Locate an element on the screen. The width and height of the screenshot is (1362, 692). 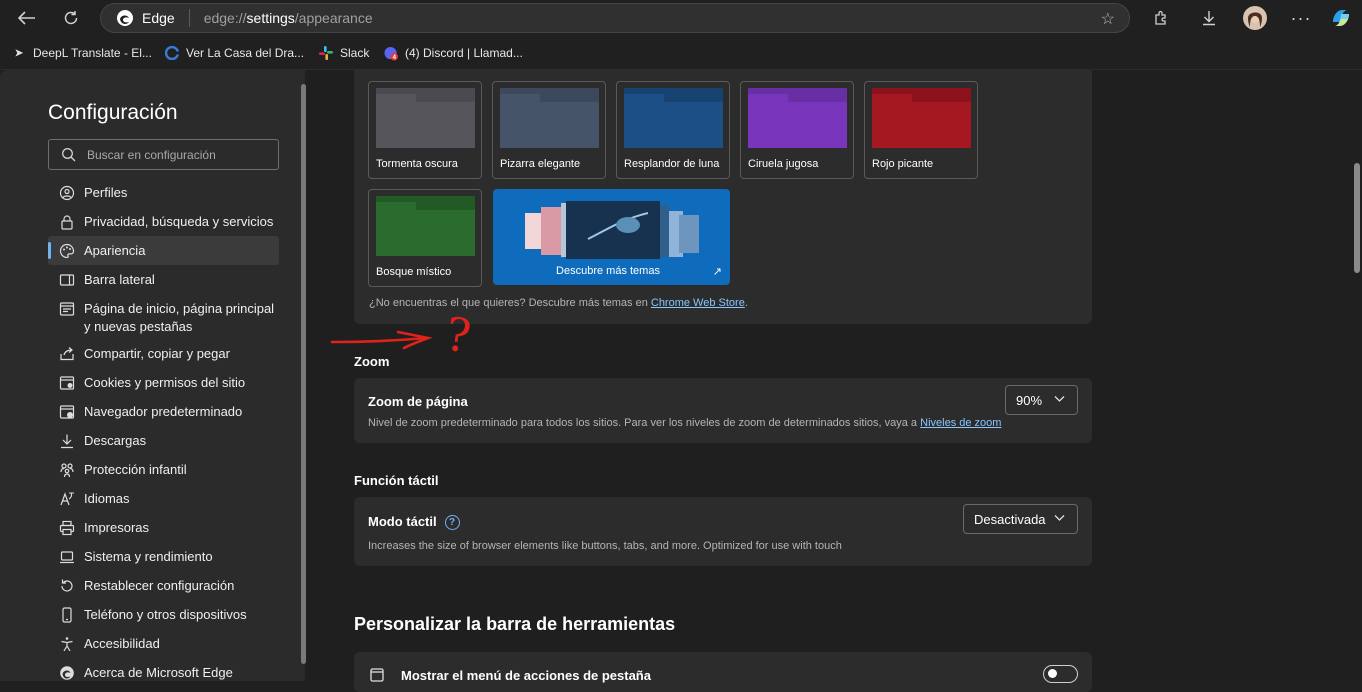
theme-name: Rojo picante is located at coordinates (903, 164).